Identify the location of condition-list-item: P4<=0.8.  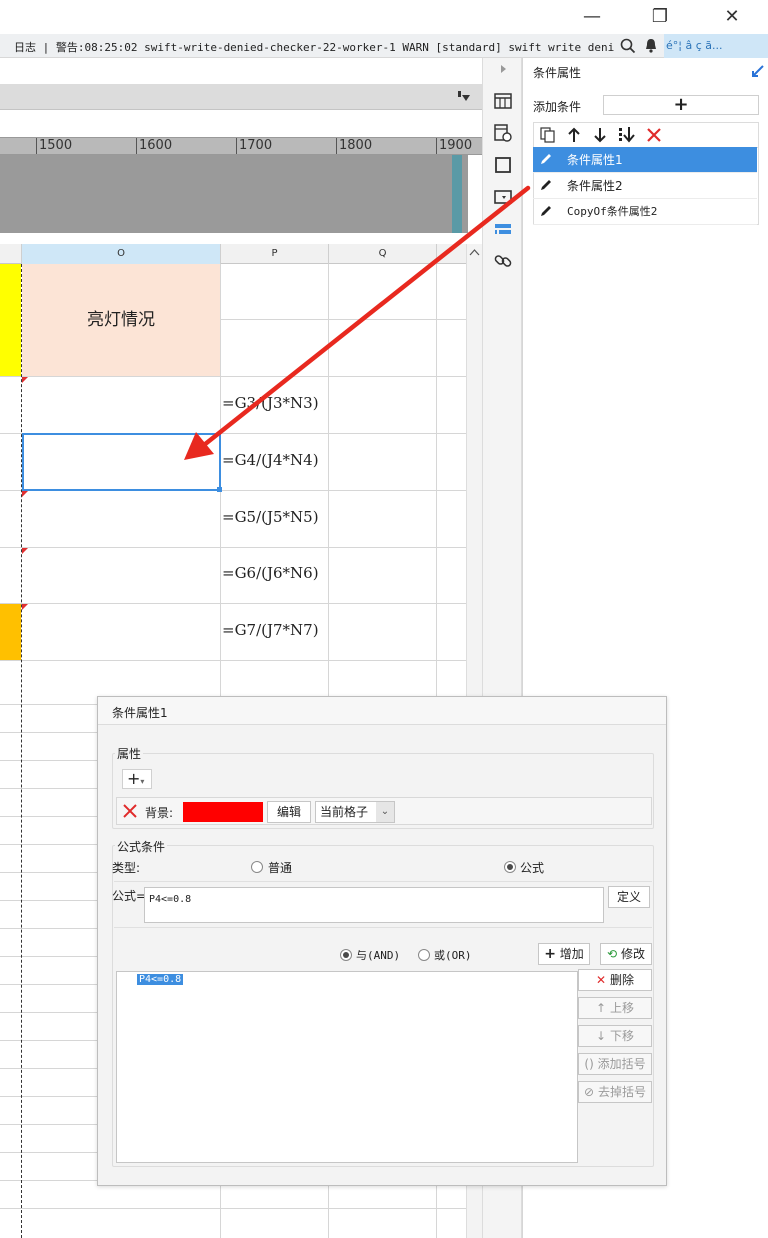
(160, 979).